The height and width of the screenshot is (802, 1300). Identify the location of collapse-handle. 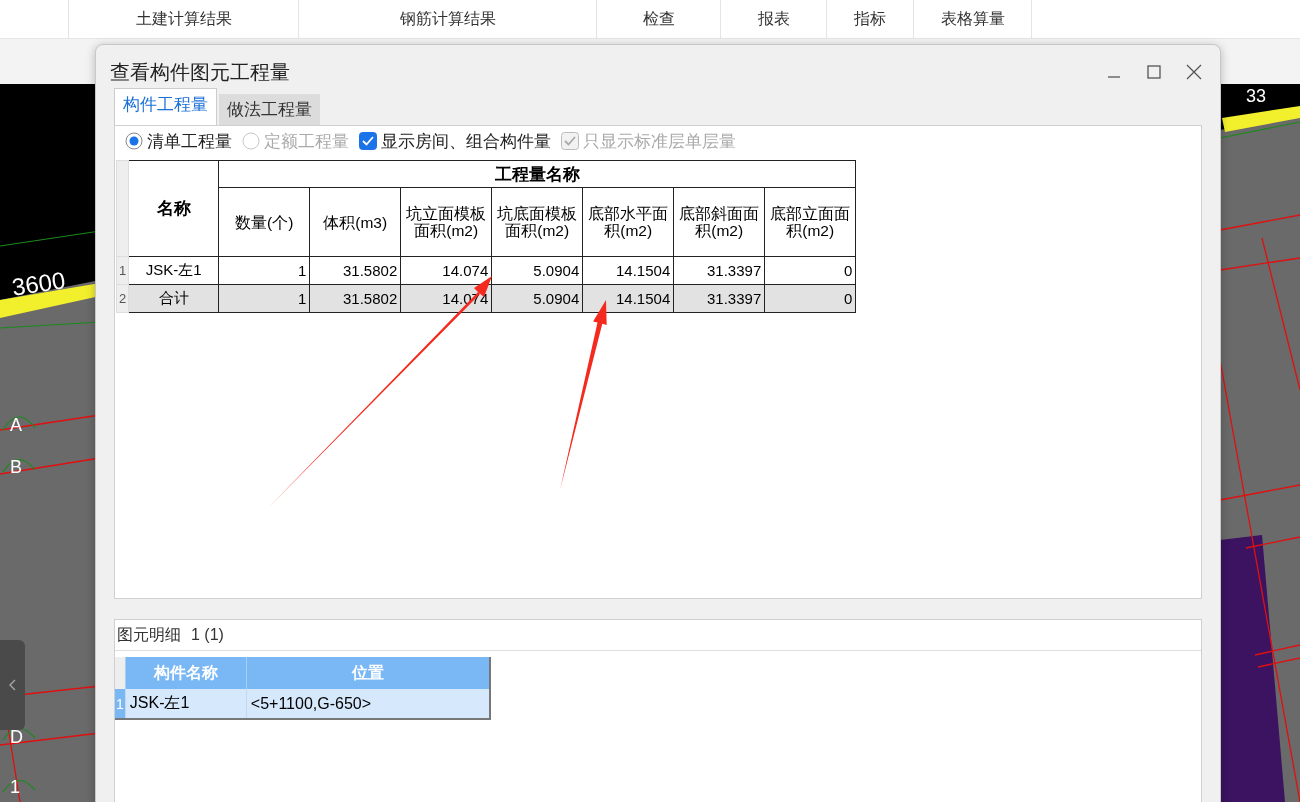
(12, 685).